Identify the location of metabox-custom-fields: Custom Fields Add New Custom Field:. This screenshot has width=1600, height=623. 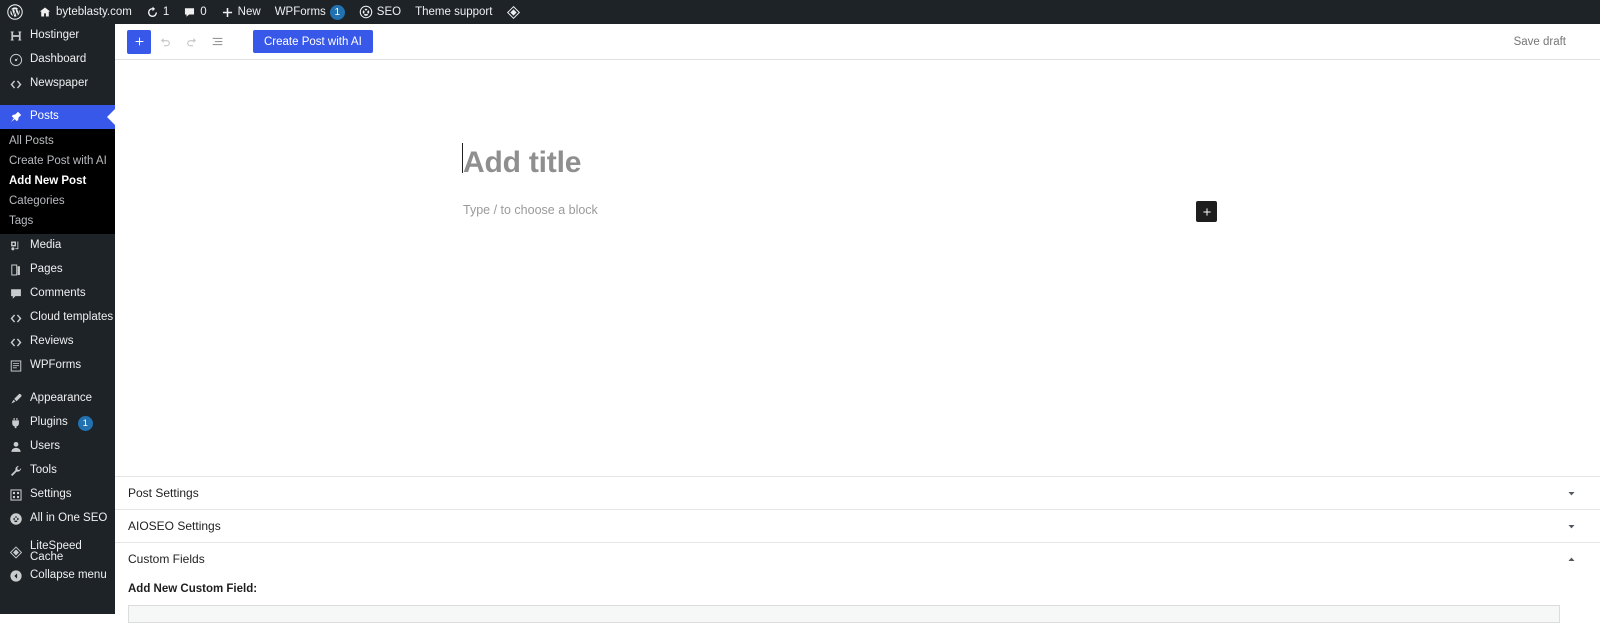
(857, 583).